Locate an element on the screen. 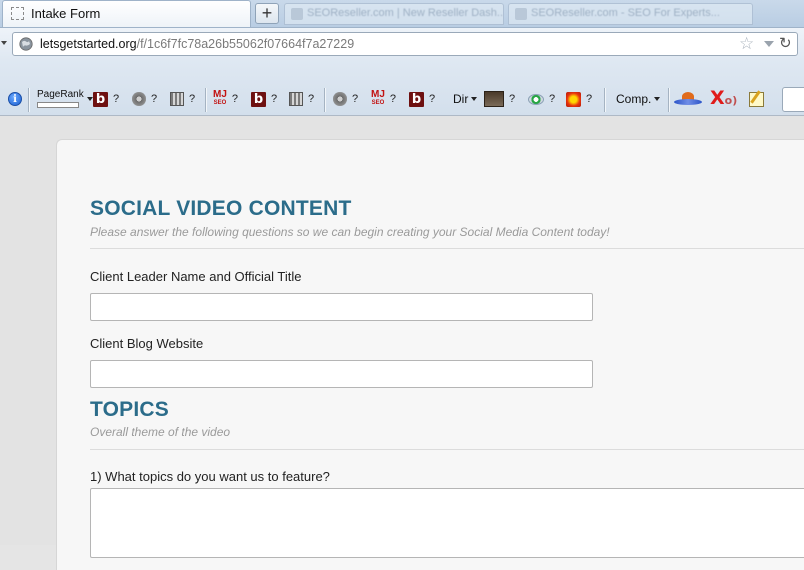 The image size is (804, 570). pagerank-button: PageRank is located at coordinates (65, 99).